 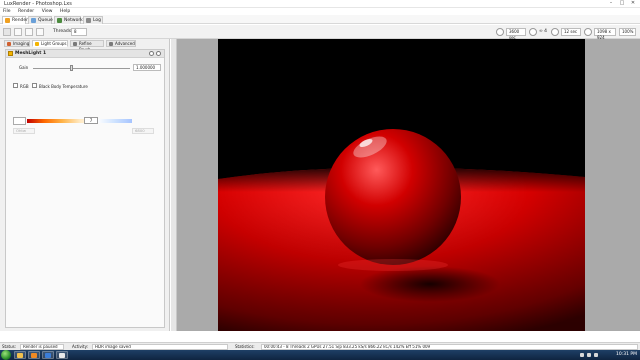 What do you see at coordinates (626, 354) in the screenshot?
I see `taskbar-clock: 10:31 PM` at bounding box center [626, 354].